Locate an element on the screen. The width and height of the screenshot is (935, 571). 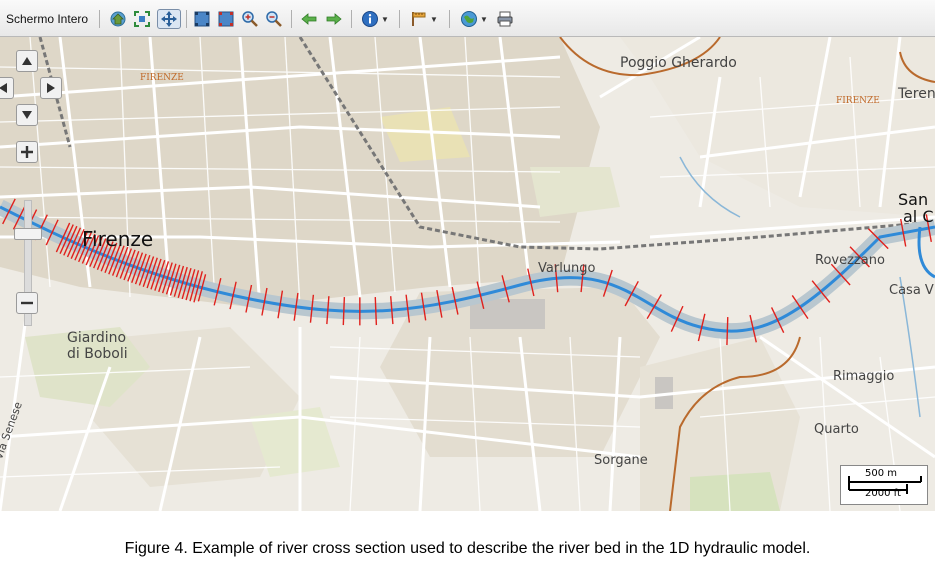
zoom-out-icon is located at coordinates (274, 19).